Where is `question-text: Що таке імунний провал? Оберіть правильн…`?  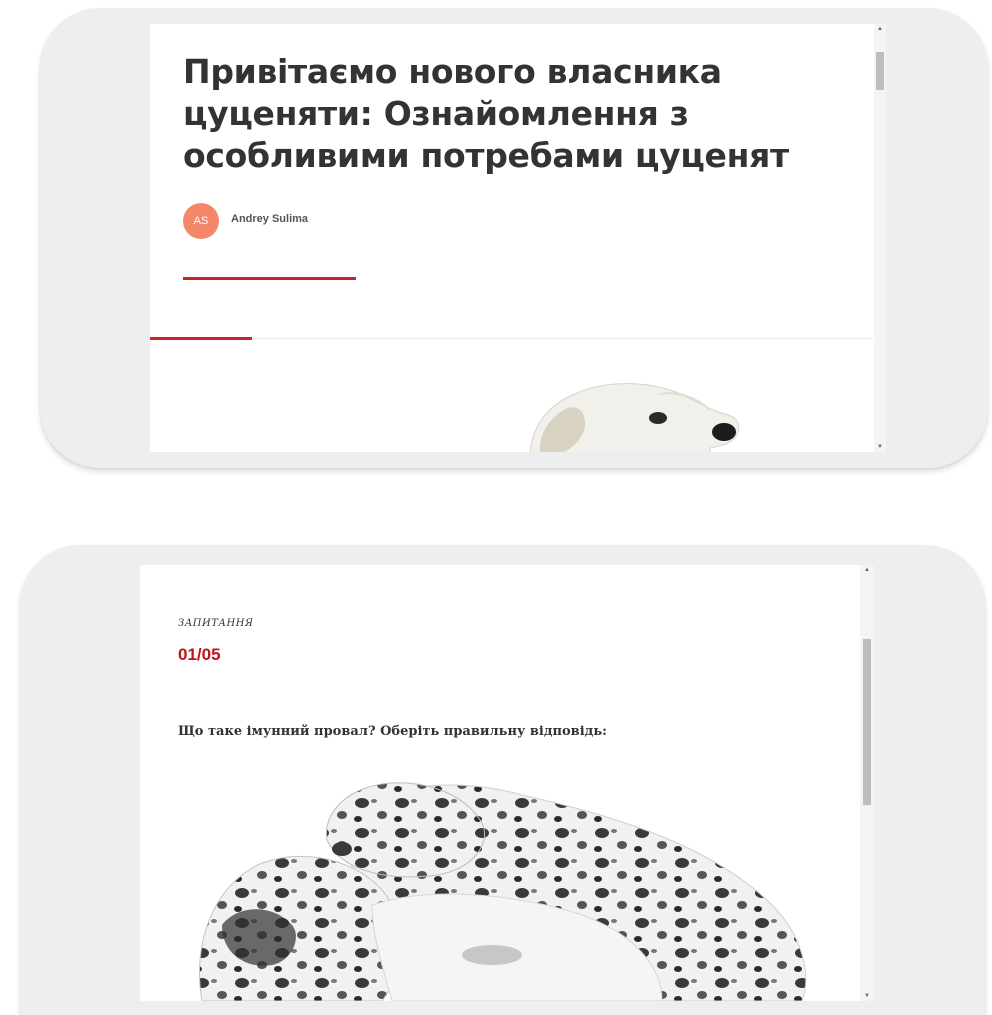
question-text: Що таке імунний провал? Оберіть правильн… is located at coordinates (392, 731).